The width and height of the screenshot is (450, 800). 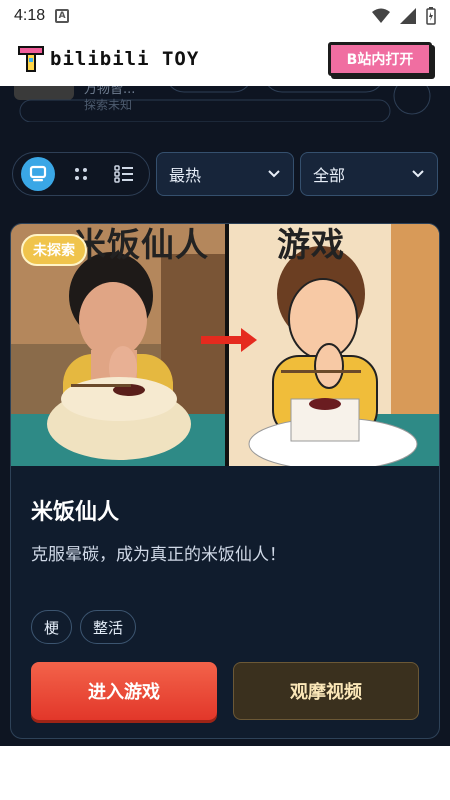 I want to click on toy-logo-icon, so click(x=31, y=59).